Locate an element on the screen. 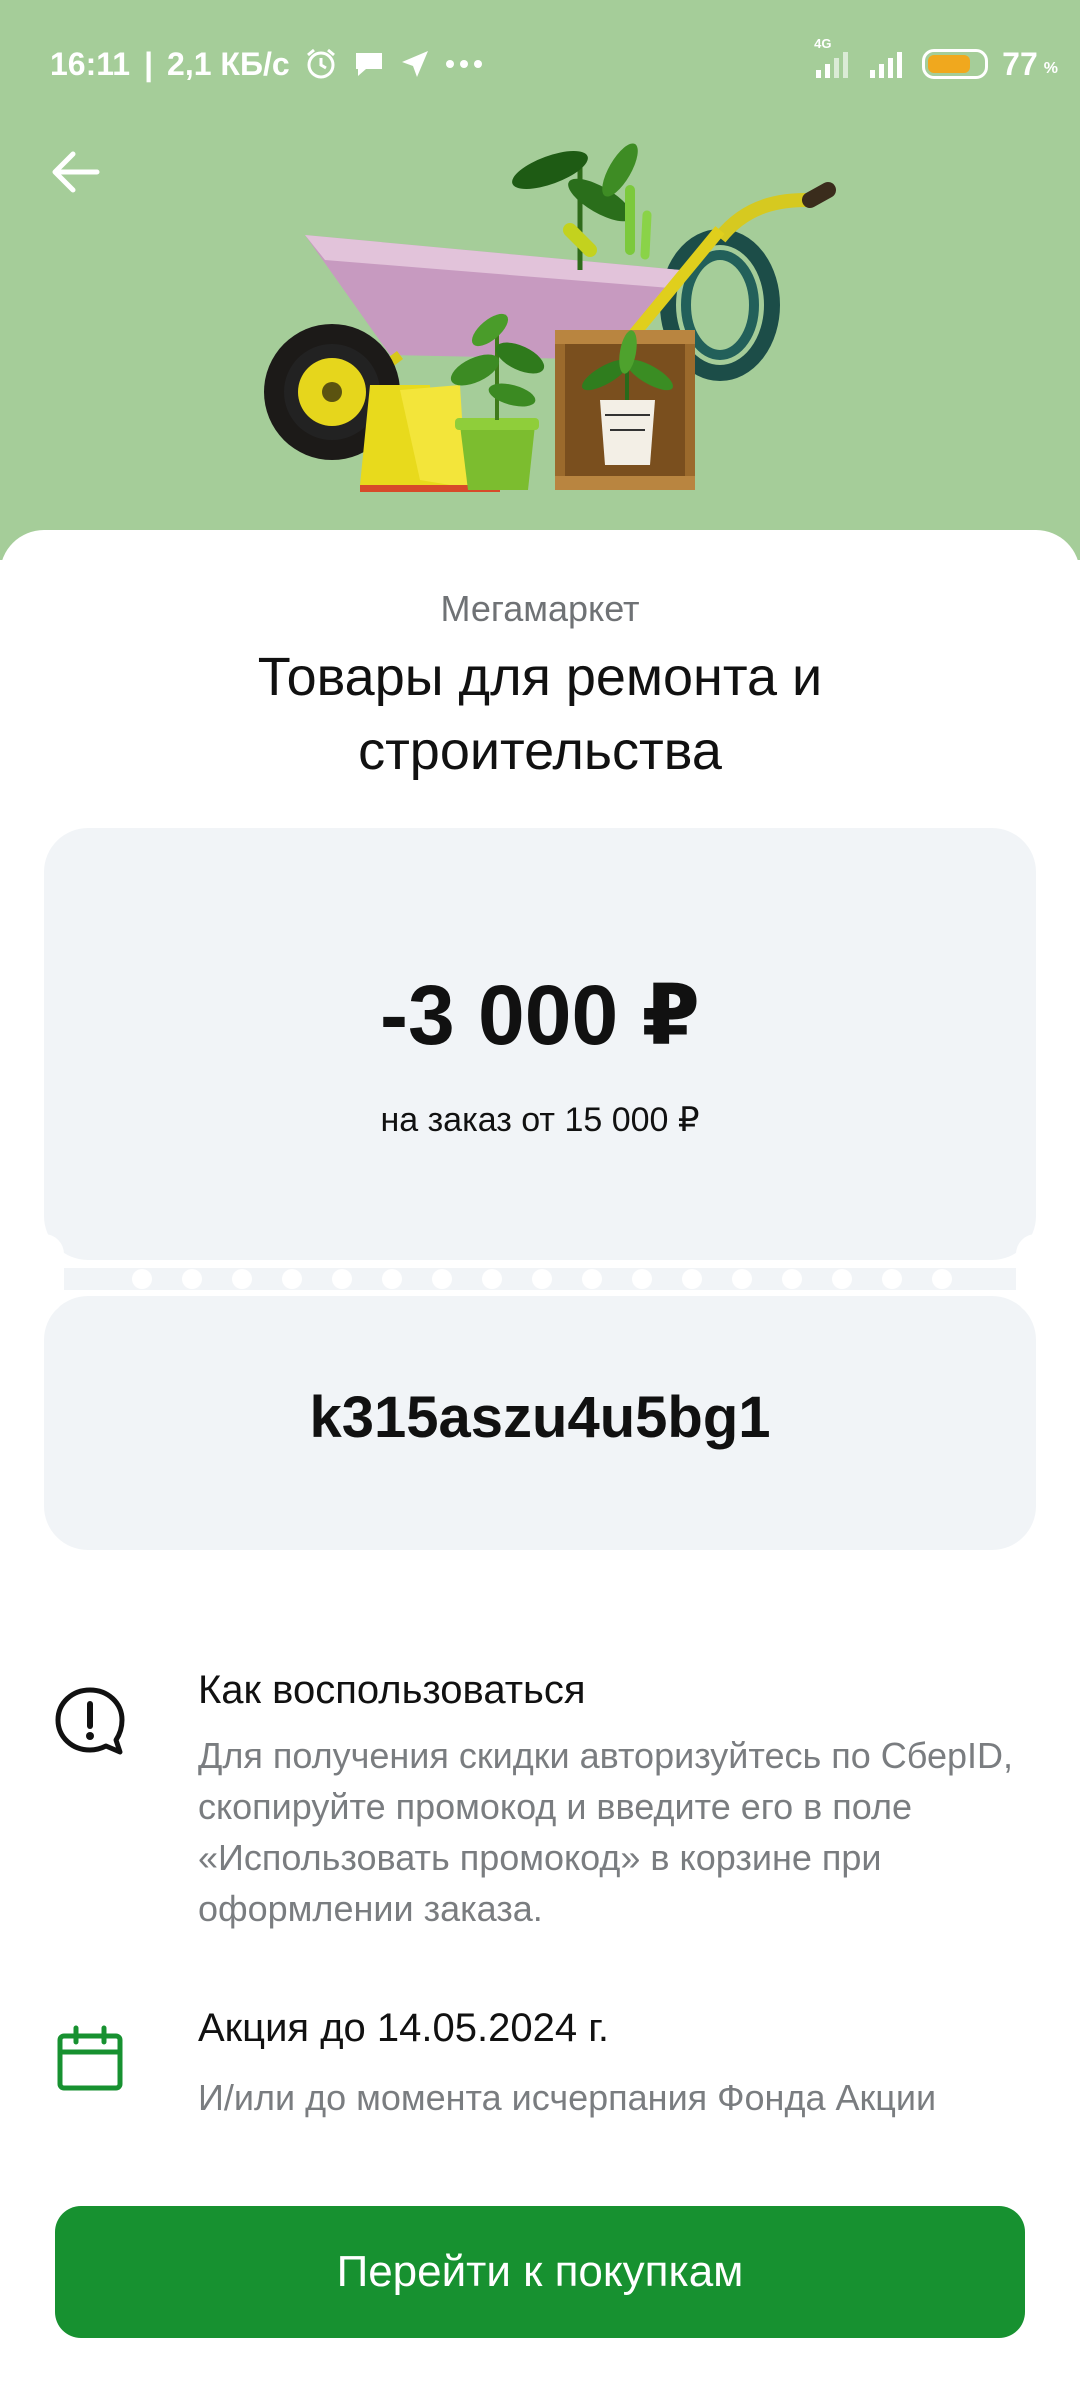 The height and width of the screenshot is (2400, 1080). battery-icon is located at coordinates (955, 64).